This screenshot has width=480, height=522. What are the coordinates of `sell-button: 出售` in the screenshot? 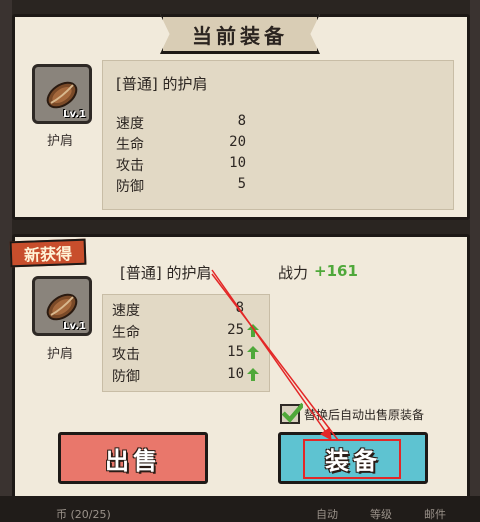 It's located at (133, 458).